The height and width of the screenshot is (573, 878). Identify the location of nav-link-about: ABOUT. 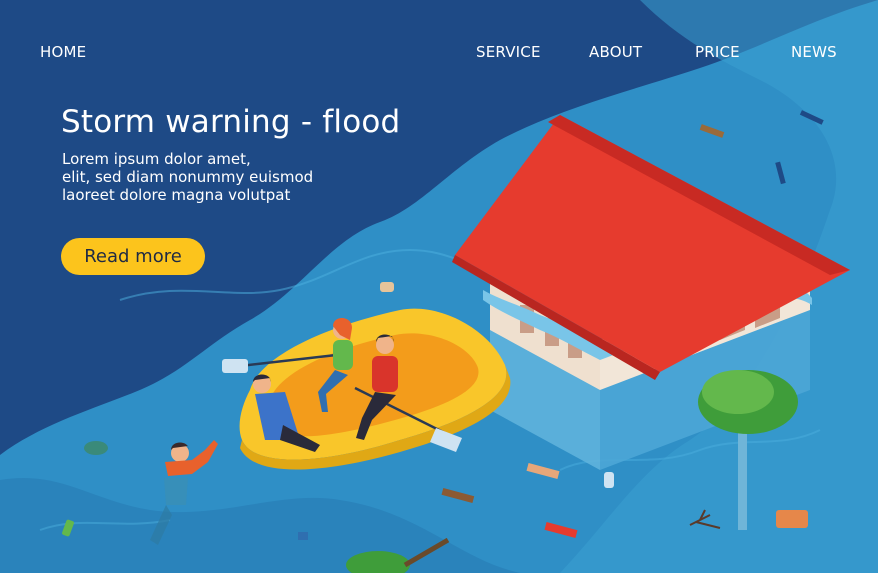
(615, 52).